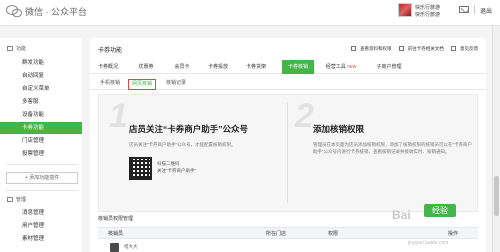 This screenshot has height=252, width=500. I want to click on card-docs-link: 前往卡券相关文档, so click(420, 49).